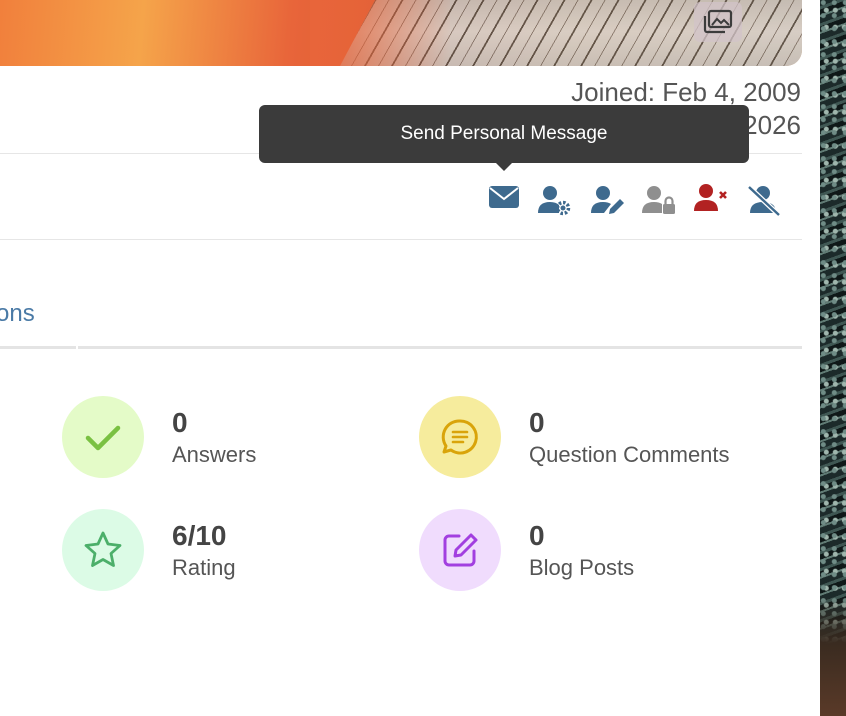 Image resolution: width=846 pixels, height=716 pixels. I want to click on edit-icon, so click(460, 550).